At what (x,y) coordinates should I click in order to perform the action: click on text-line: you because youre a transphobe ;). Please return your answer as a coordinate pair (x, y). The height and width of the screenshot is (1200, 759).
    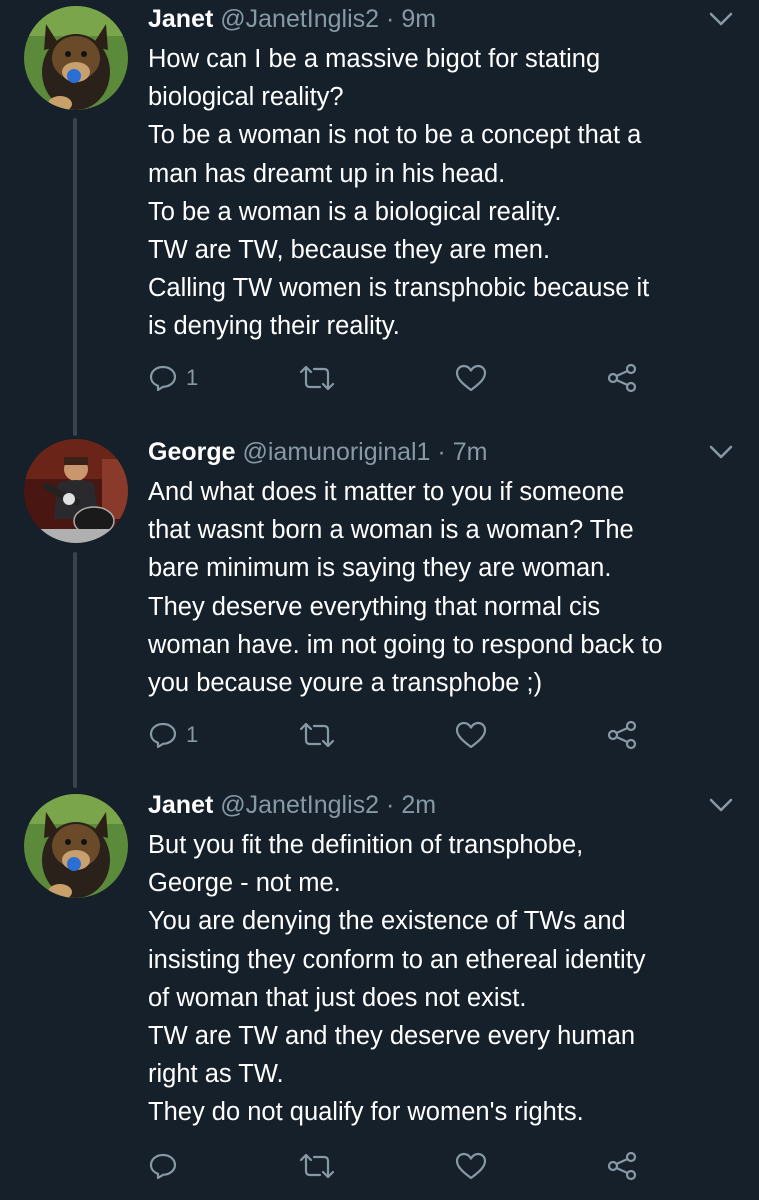
    Looking at the image, I should click on (345, 683).